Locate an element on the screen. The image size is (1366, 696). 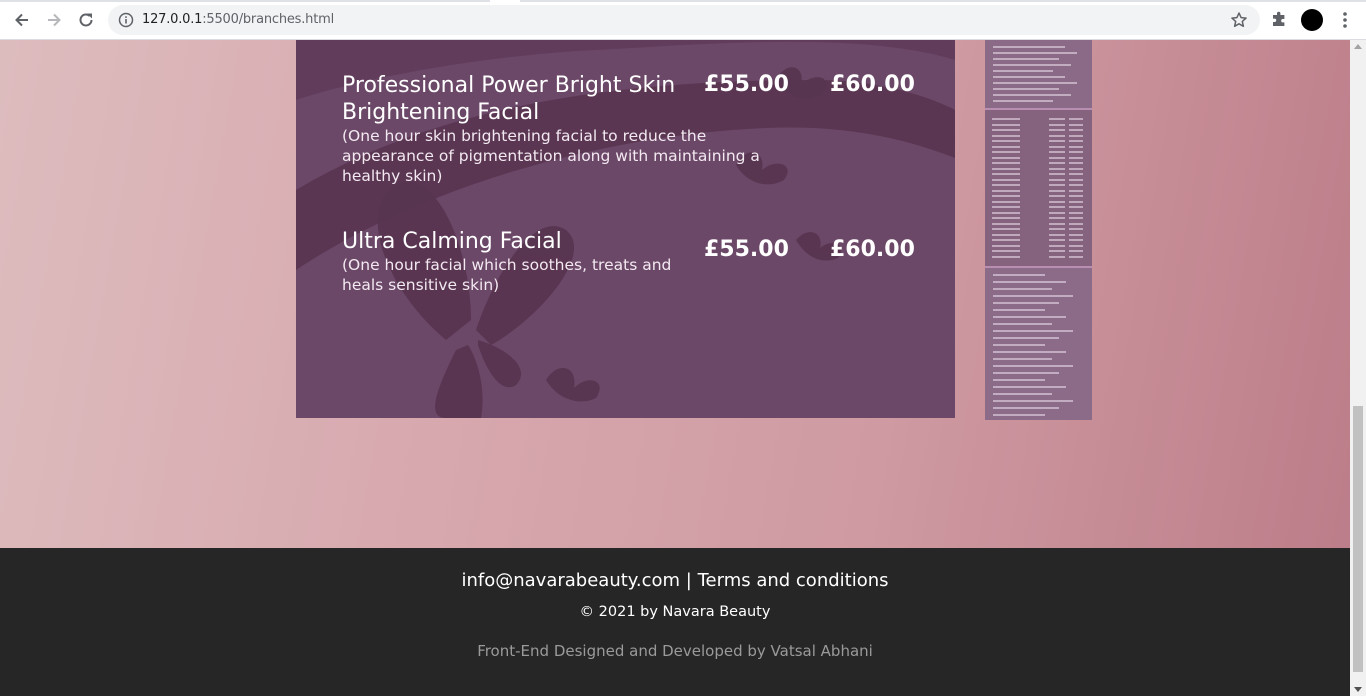
browser-toolbar: 127.0.0.1:5500/branches.html is located at coordinates (683, 20).